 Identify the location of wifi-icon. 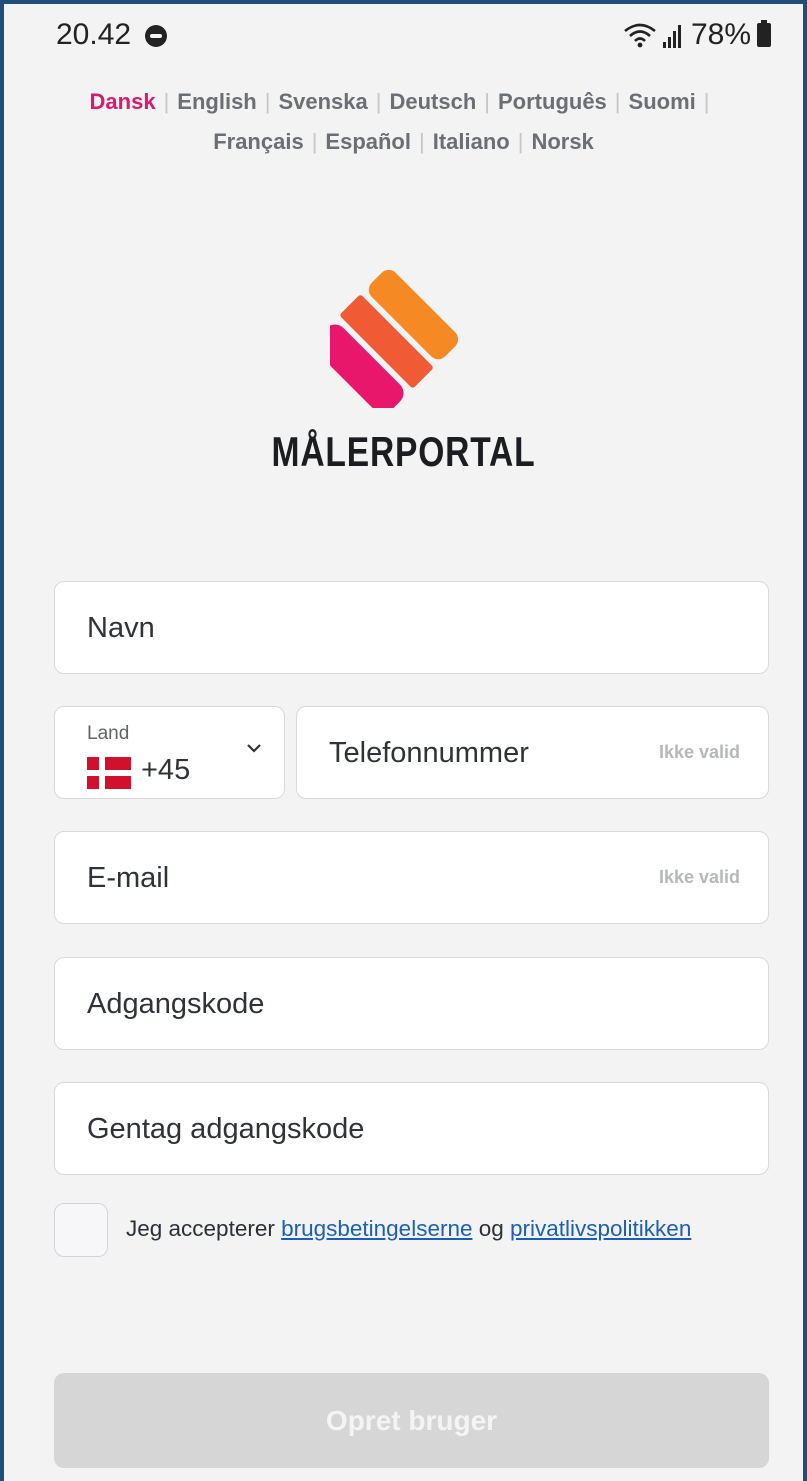
(640, 35).